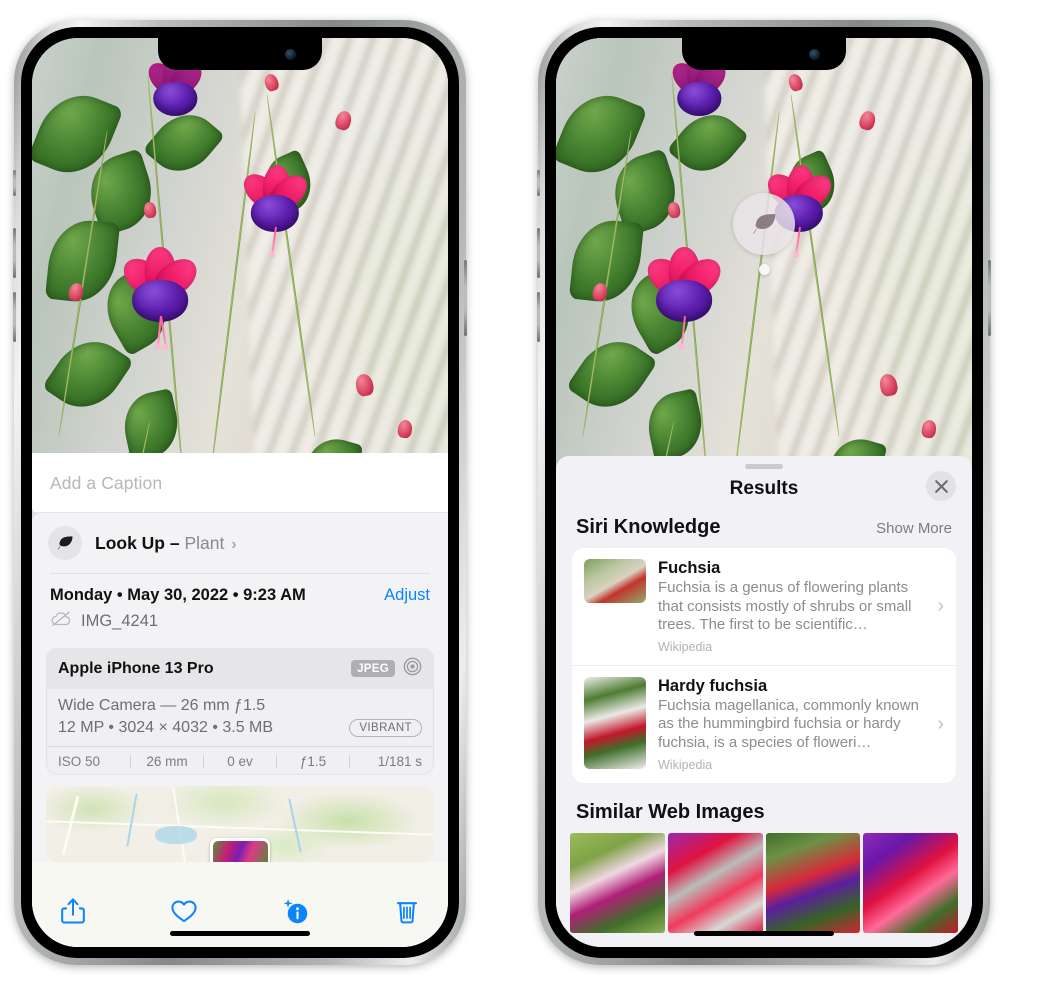 The height and width of the screenshot is (985, 1055). Describe the element at coordinates (412, 669) in the screenshot. I see `aperture-icon` at that location.